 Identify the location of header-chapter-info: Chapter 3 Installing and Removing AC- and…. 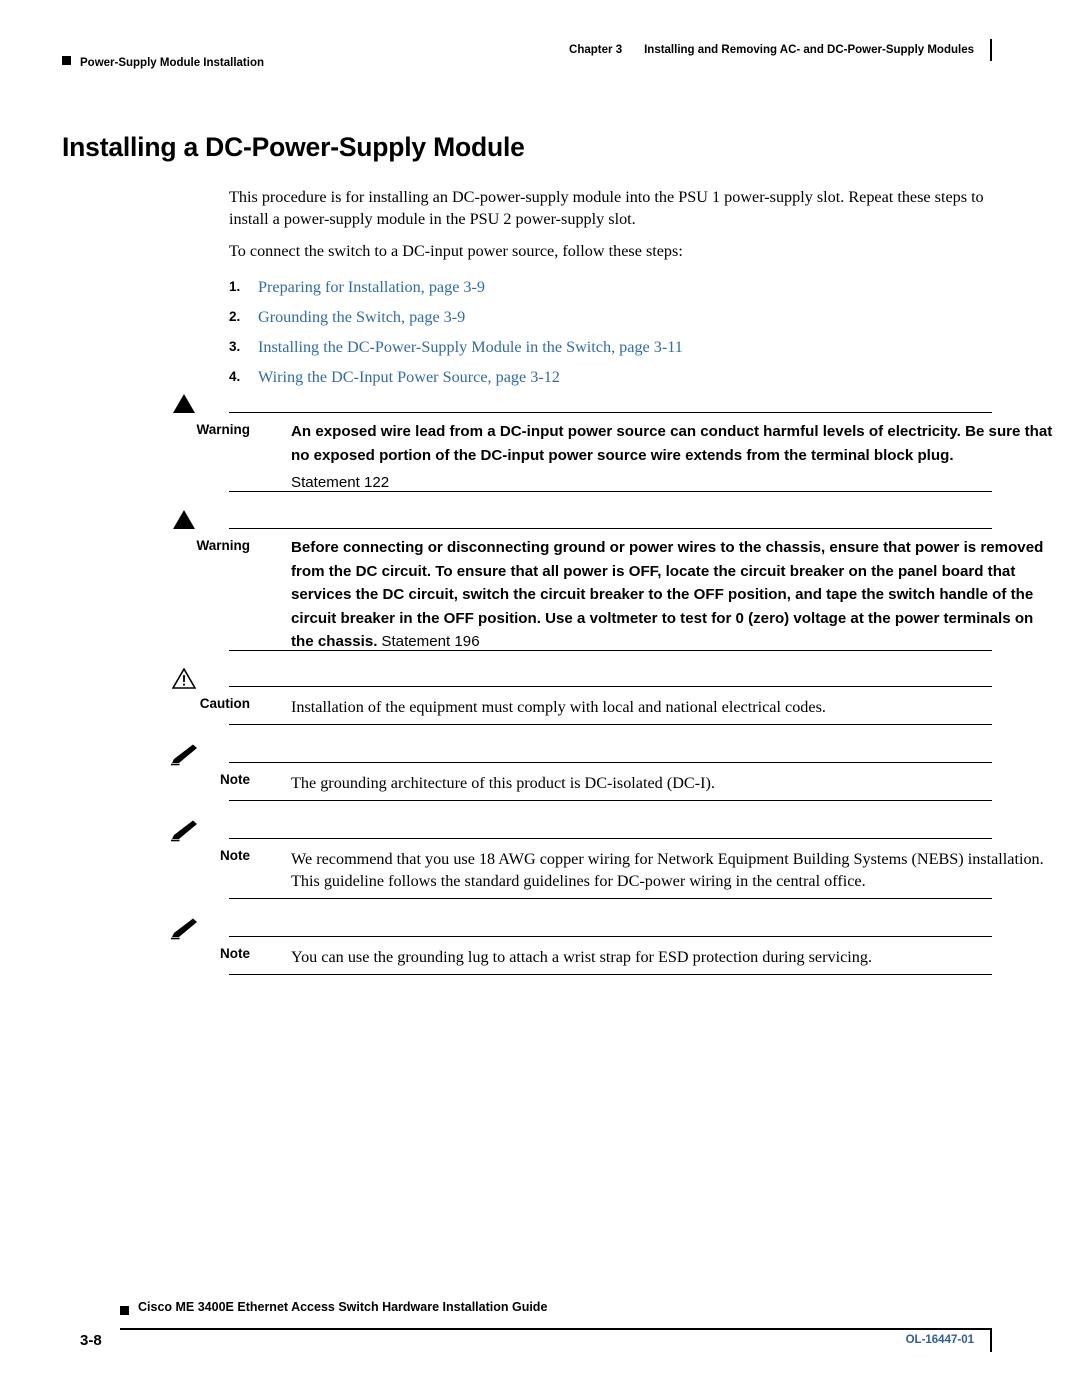
(771, 50).